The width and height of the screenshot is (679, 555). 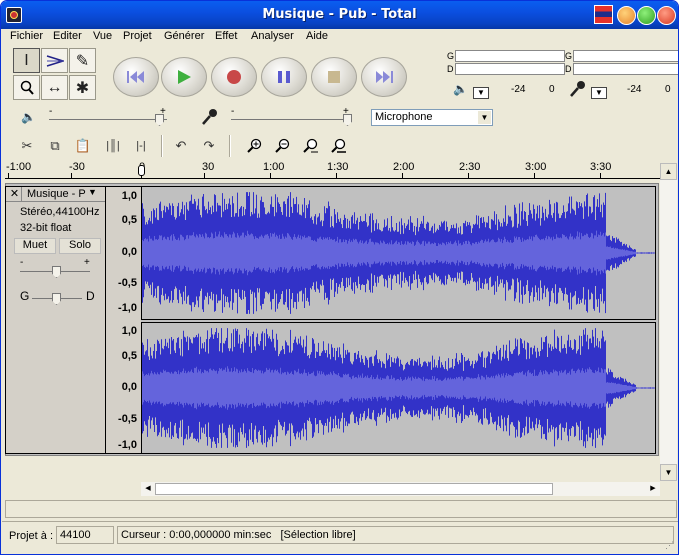 I want to click on scroll-right-icon: ▶, so click(x=653, y=489).